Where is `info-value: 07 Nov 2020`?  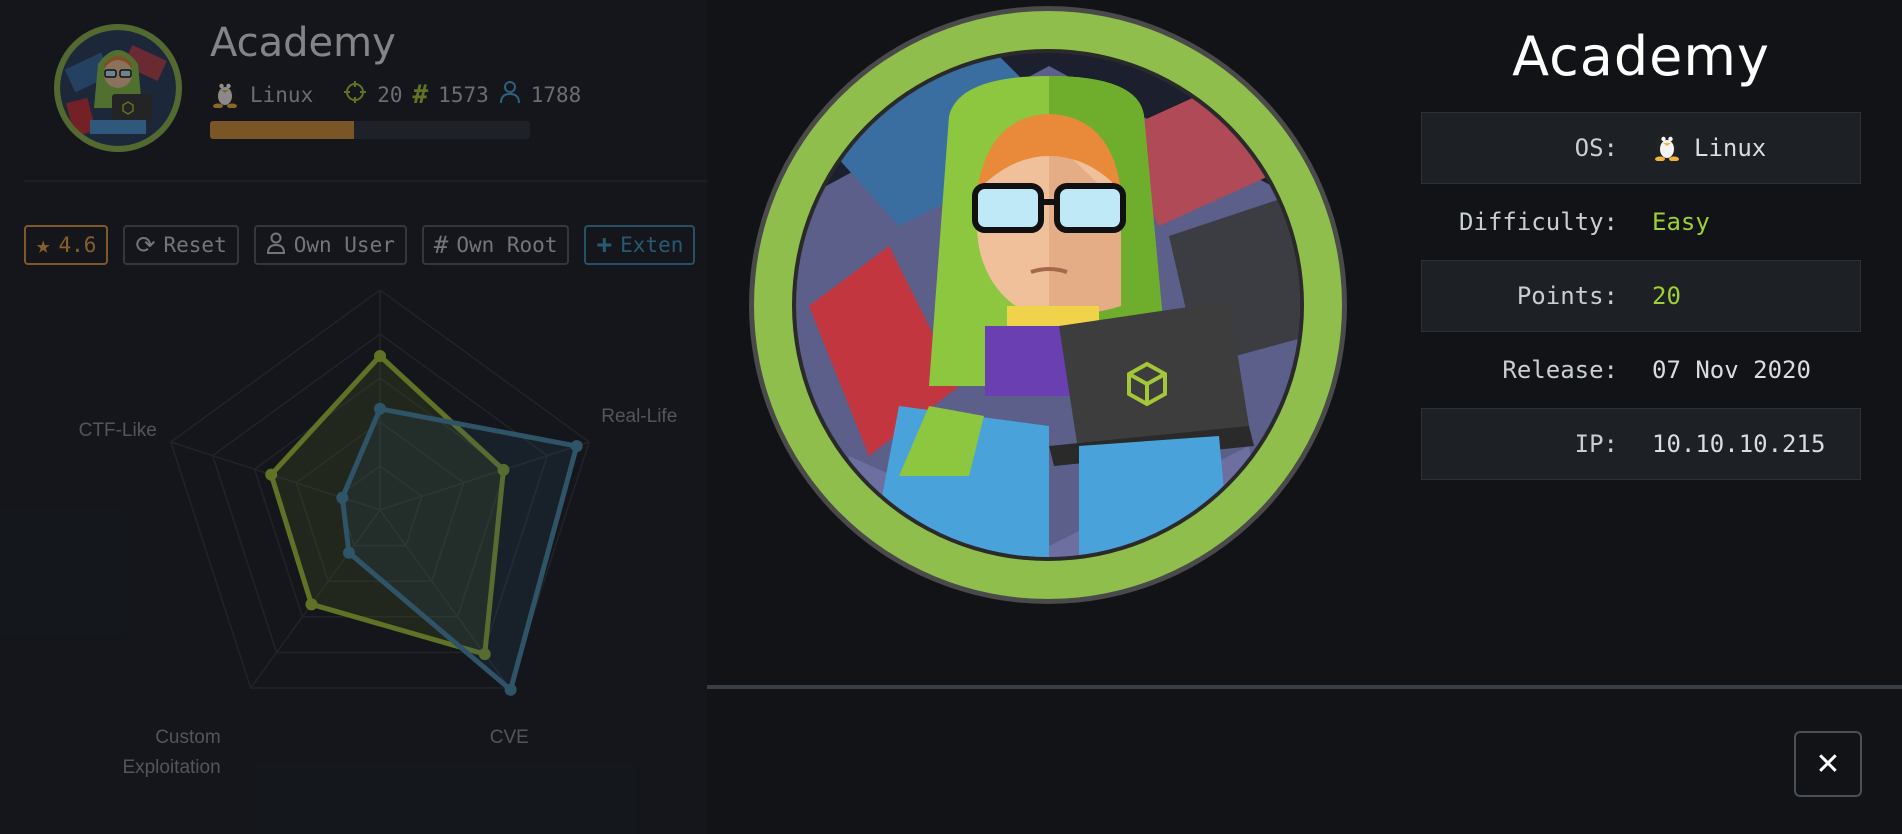
info-value: 07 Nov 2020 is located at coordinates (1731, 370).